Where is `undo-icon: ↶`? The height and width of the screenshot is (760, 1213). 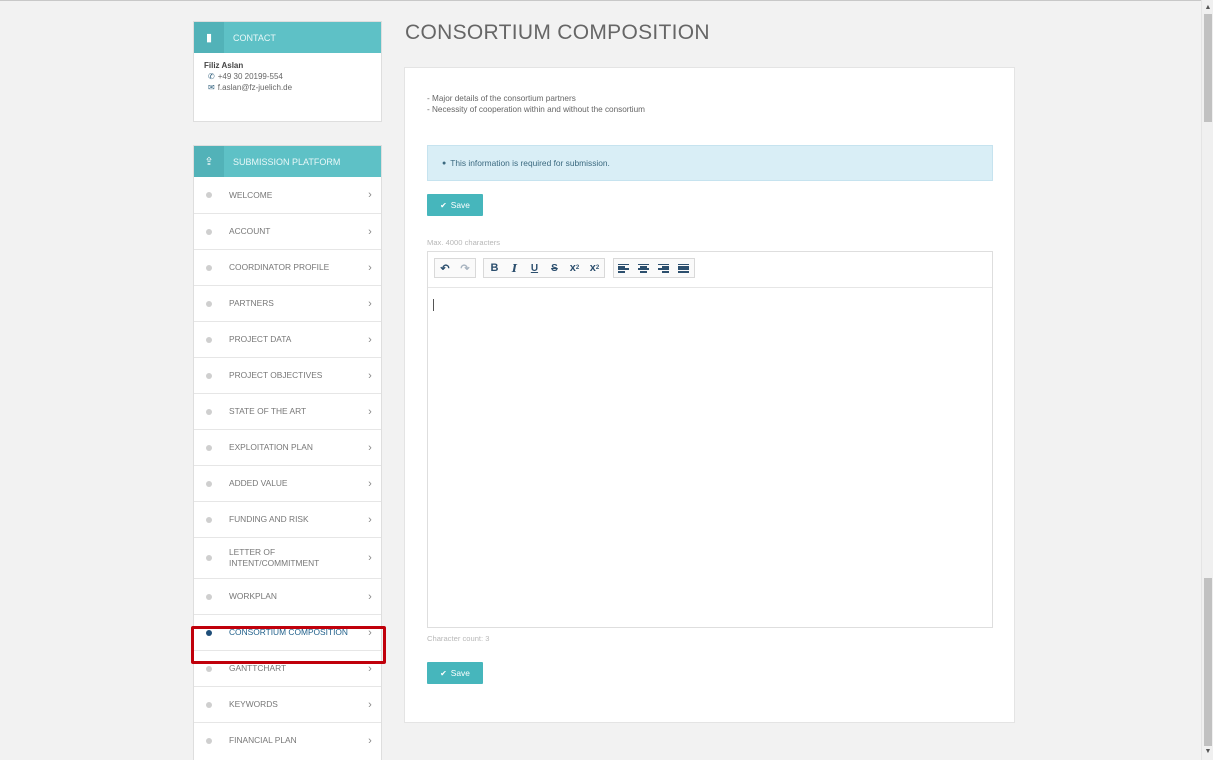
undo-icon: ↶ is located at coordinates (445, 268).